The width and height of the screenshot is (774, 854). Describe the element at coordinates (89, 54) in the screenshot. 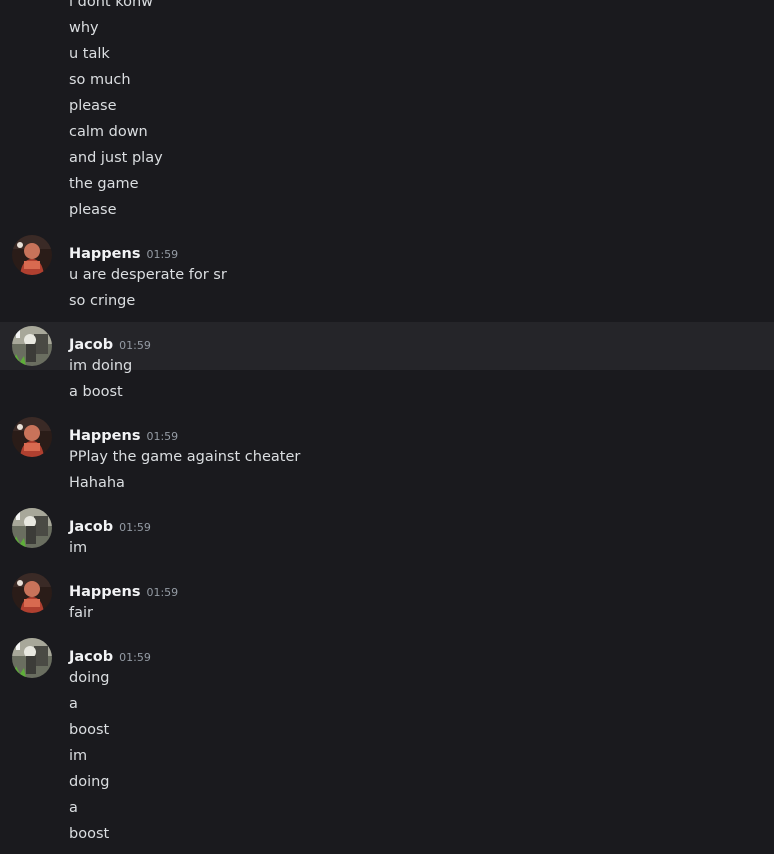

I see `message-text: u talk` at that location.